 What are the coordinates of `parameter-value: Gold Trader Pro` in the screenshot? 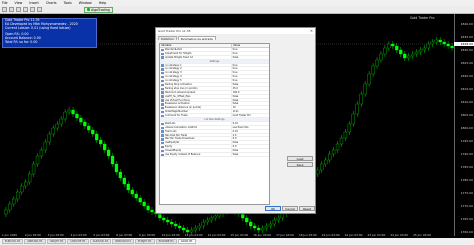 It's located at (250, 115).